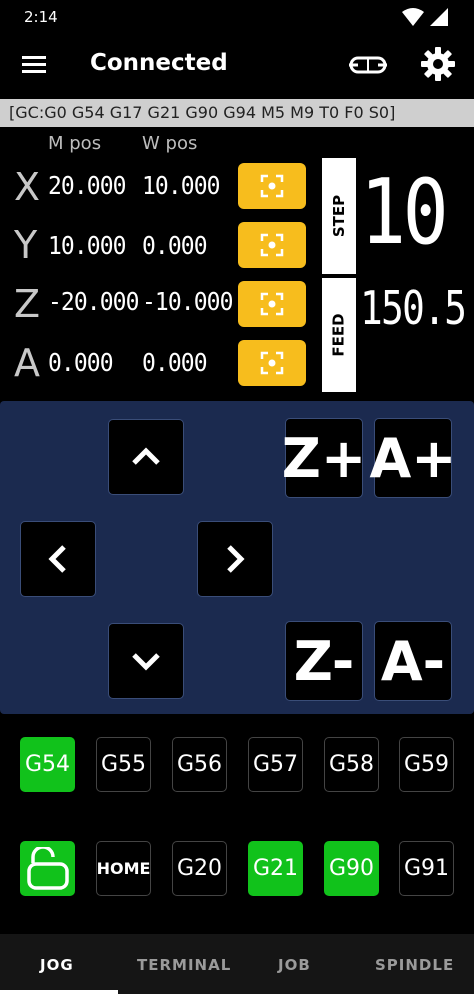 The height and width of the screenshot is (994, 474). Describe the element at coordinates (159, 63) in the screenshot. I see `app-title: Connected` at that location.